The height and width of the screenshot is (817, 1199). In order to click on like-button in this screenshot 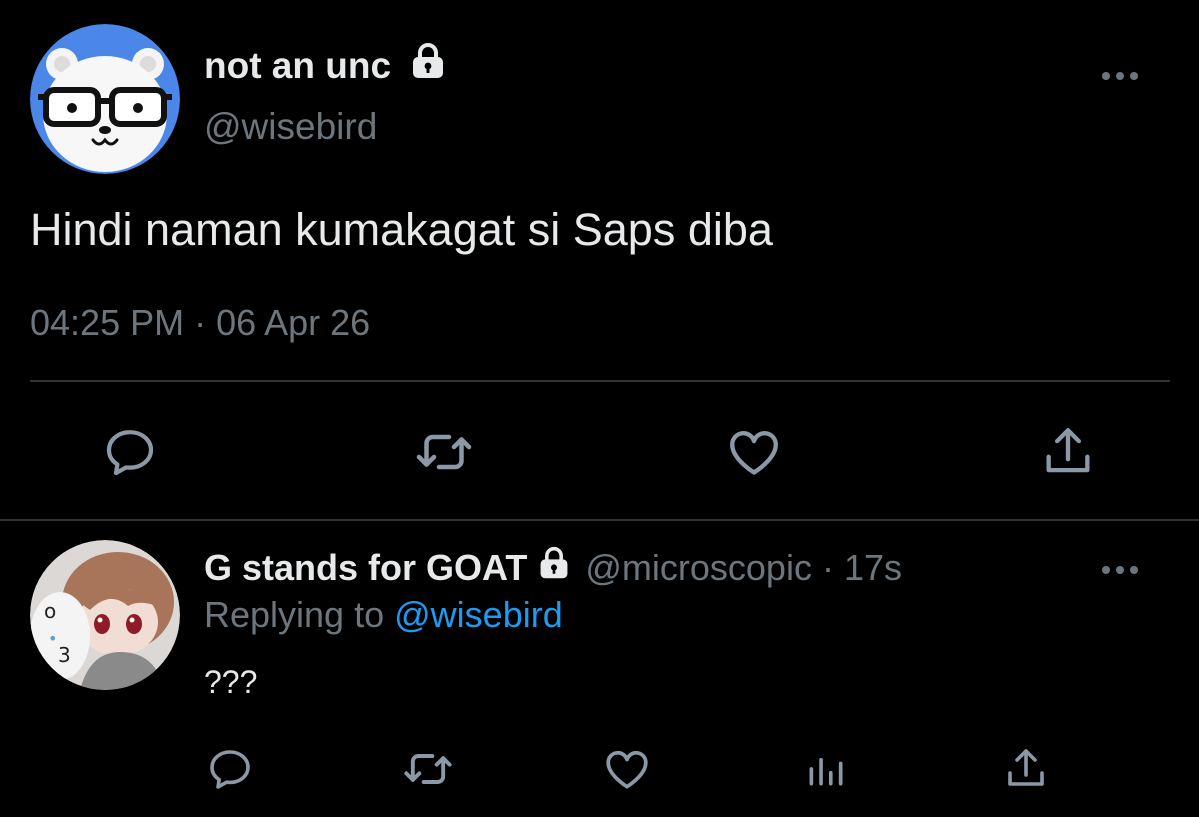, I will do `click(754, 452)`.